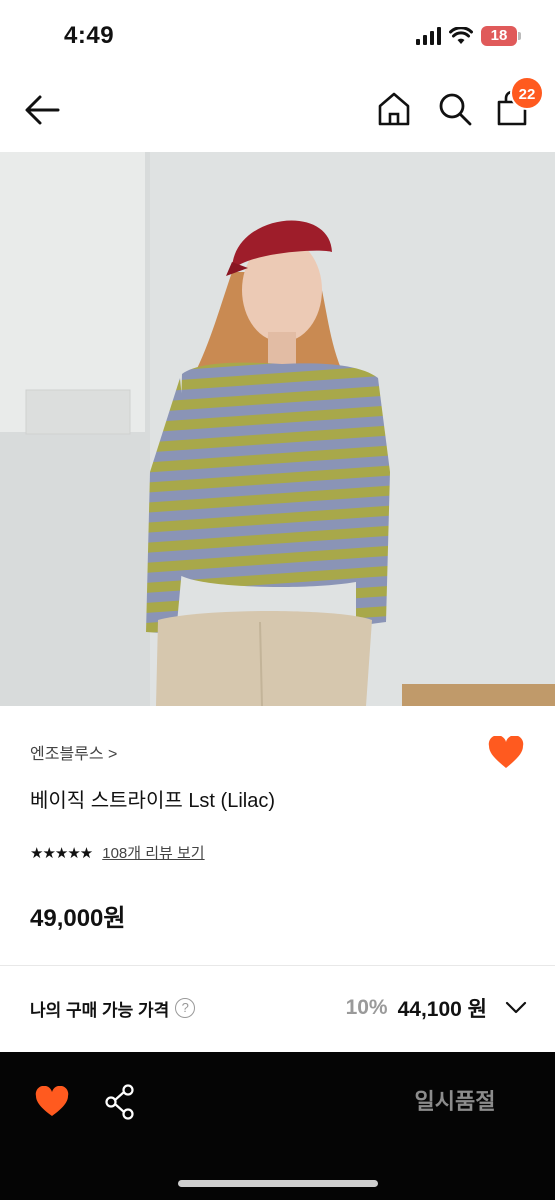 The width and height of the screenshot is (555, 1200). What do you see at coordinates (78, 918) in the screenshot?
I see `product-price: 49,000원` at bounding box center [78, 918].